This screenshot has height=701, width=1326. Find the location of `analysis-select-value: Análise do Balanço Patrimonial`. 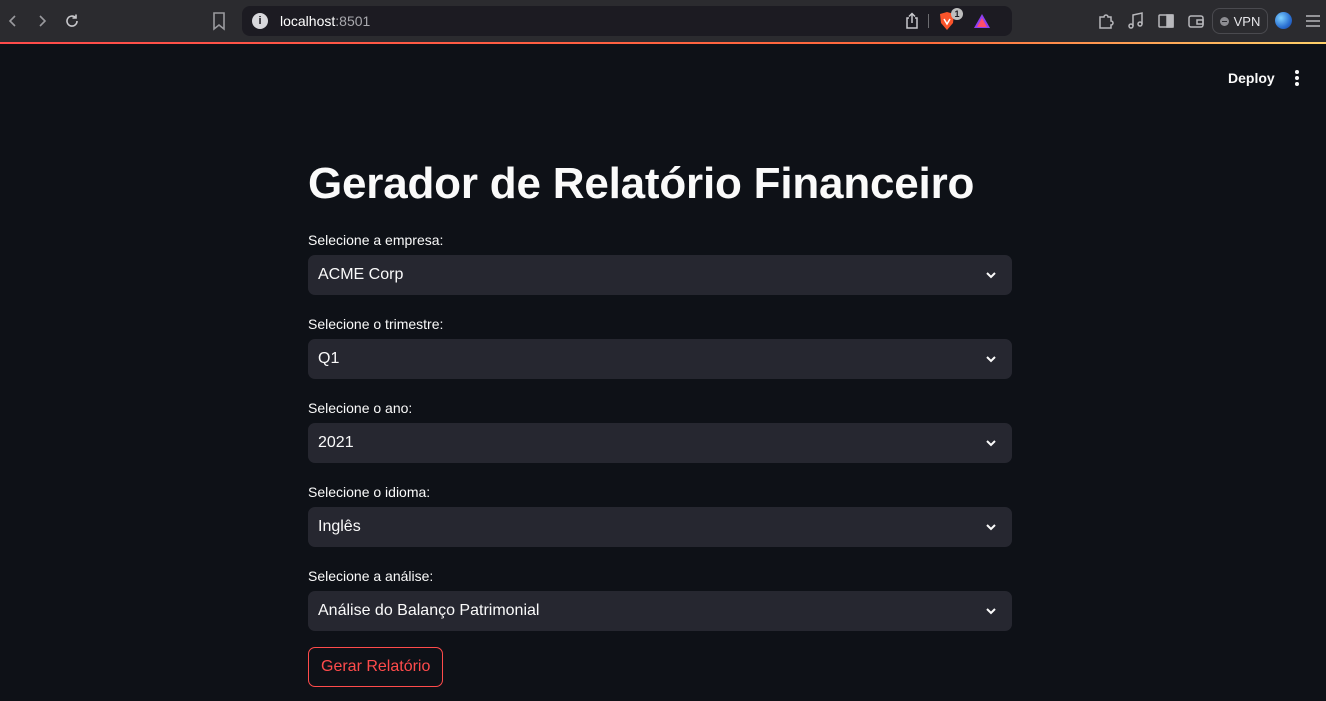

analysis-select-value: Análise do Balanço Patrimonial is located at coordinates (429, 610).